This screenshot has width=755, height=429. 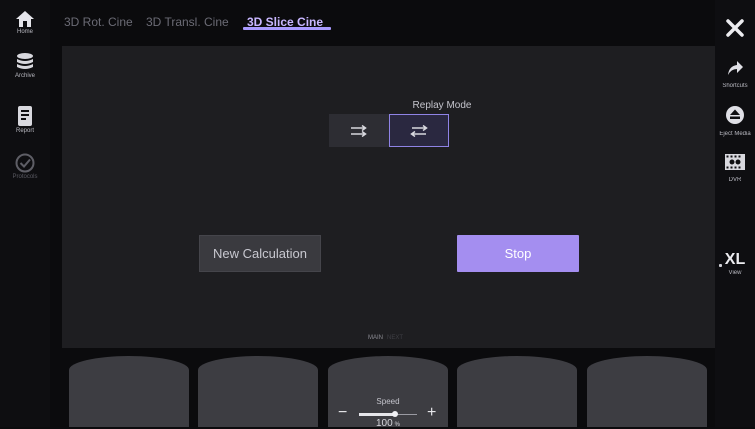 What do you see at coordinates (720, 265) in the screenshot?
I see `pointer-indicator` at bounding box center [720, 265].